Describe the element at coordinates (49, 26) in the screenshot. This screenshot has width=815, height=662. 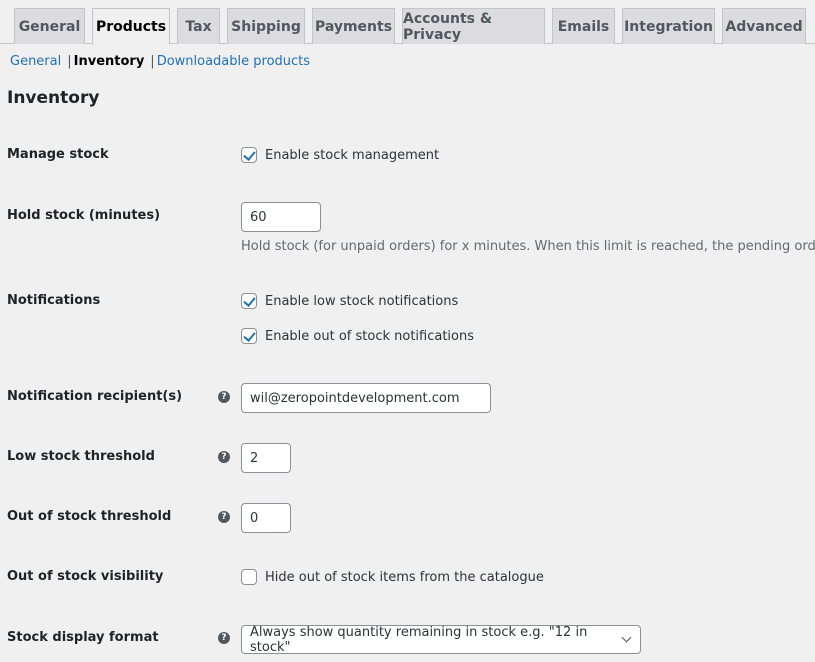
I see `tab-general: General` at that location.